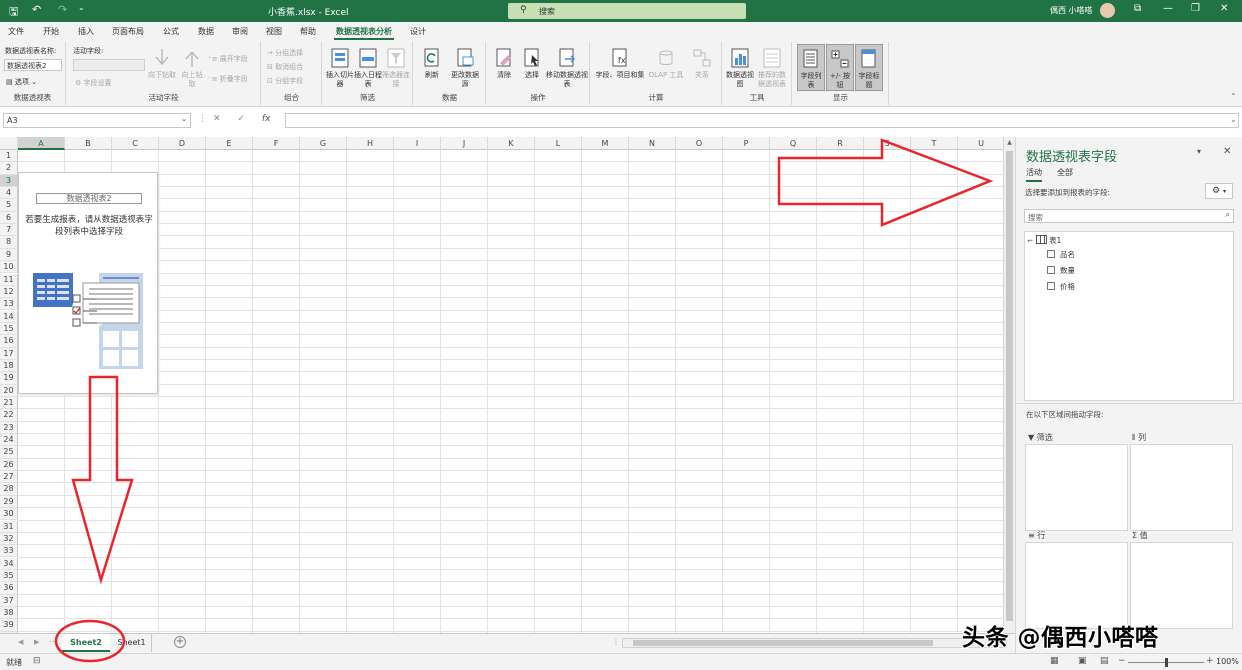  Describe the element at coordinates (1233, 119) in the screenshot. I see `expand-formula-bar-icon: ⌄` at that location.